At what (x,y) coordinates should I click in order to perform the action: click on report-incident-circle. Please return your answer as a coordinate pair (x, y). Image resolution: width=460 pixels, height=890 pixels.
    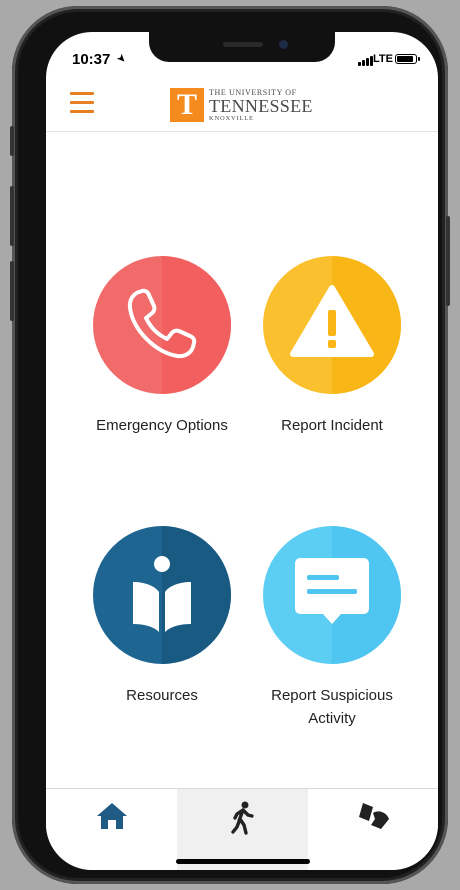
    Looking at the image, I should click on (332, 325).